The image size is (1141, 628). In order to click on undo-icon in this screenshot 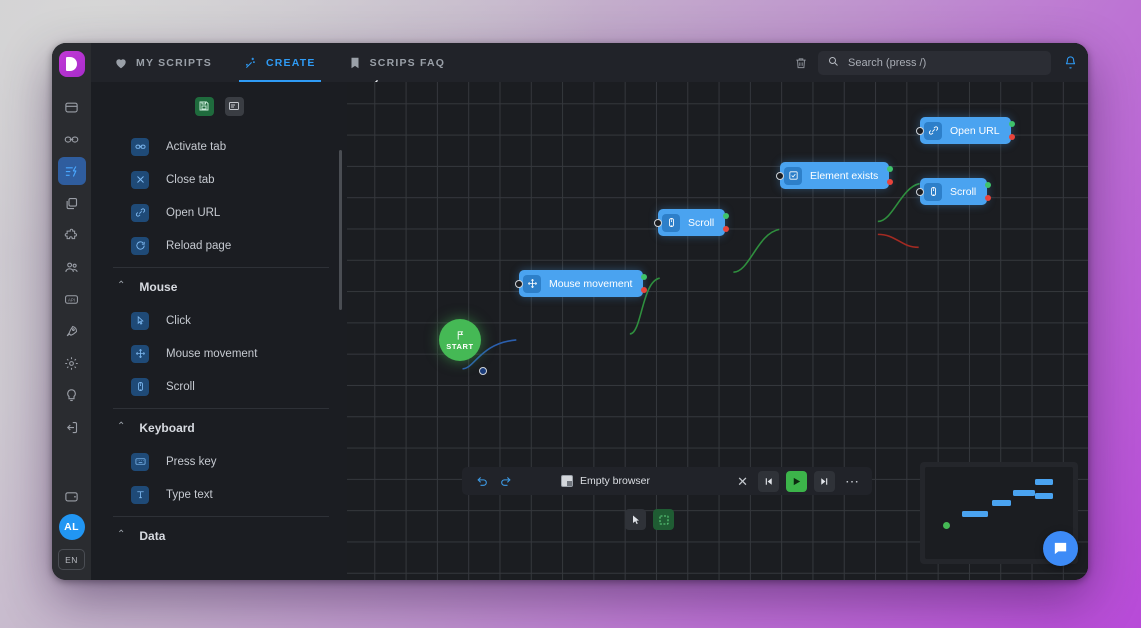, I will do `click(482, 481)`.